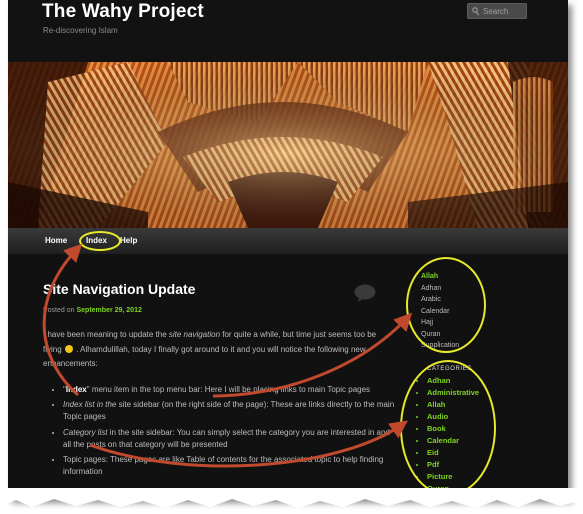  Describe the element at coordinates (365, 293) in the screenshot. I see `comment-bubble-icon` at that location.